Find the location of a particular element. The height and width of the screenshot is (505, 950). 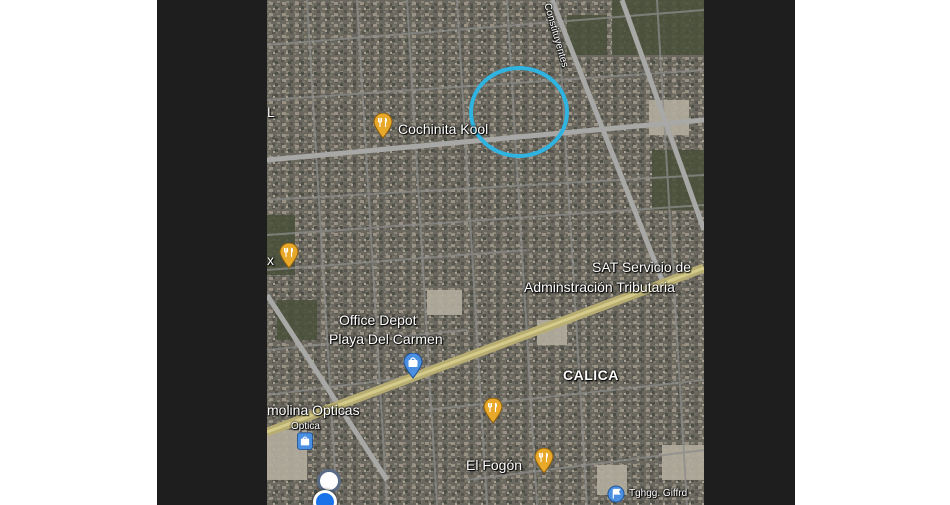

shopping-bag-icon is located at coordinates (305, 442).